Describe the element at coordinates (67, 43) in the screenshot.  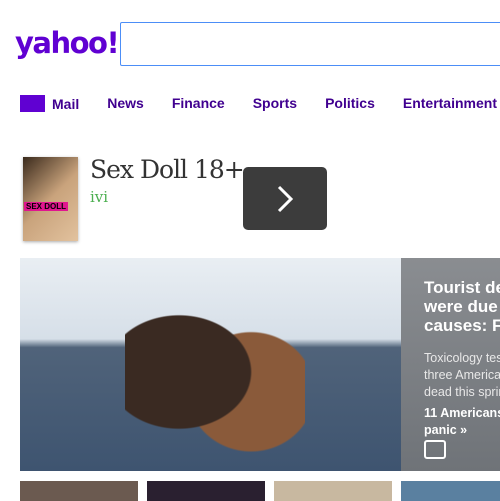
I see `yahoo-logo: yahoo!` at that location.